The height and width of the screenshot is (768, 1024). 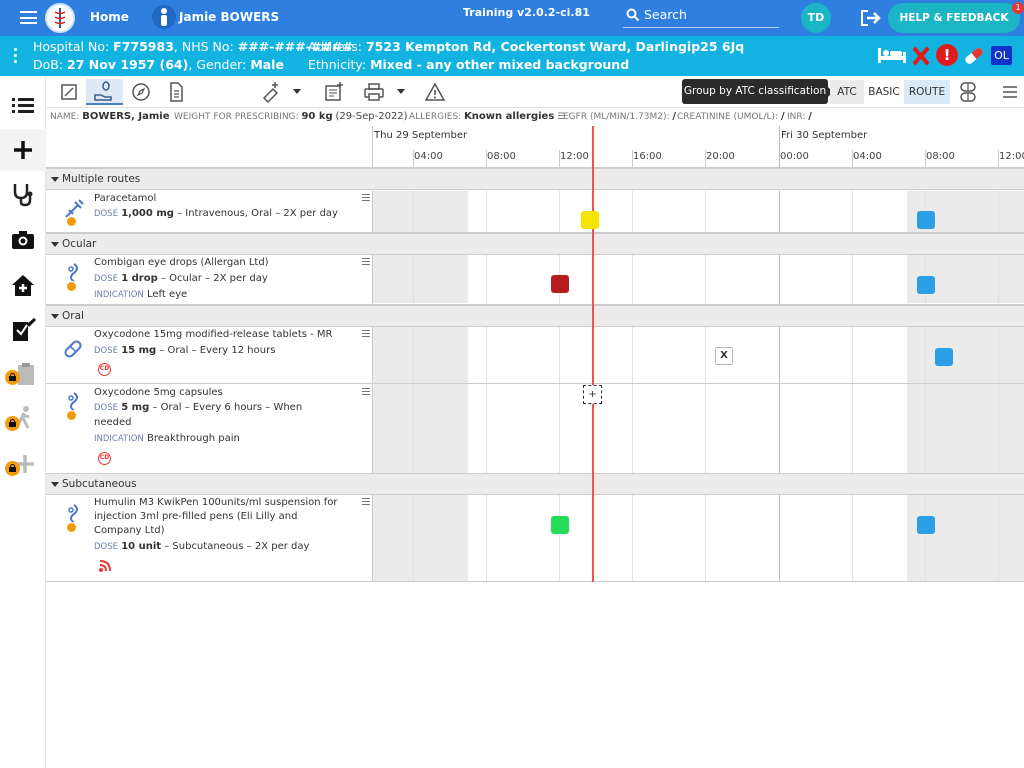 I want to click on hand-pill-icon, so click(x=103, y=91).